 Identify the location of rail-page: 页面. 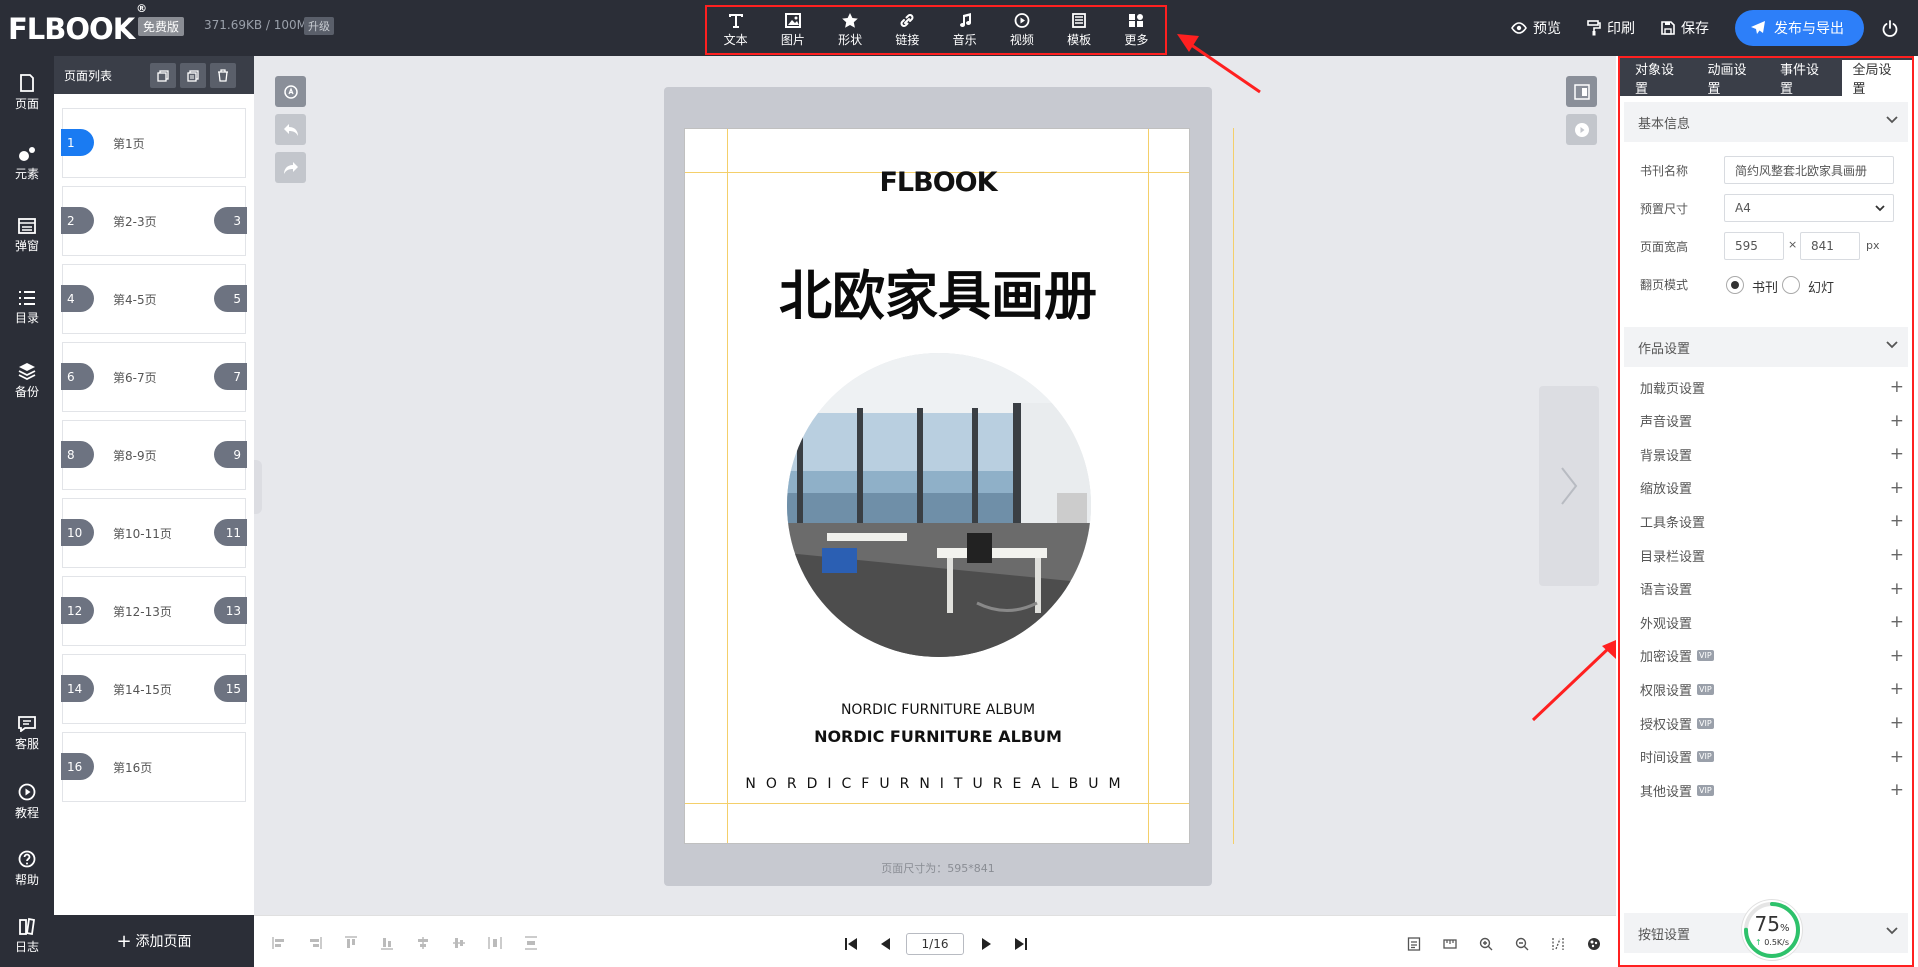
(27, 93).